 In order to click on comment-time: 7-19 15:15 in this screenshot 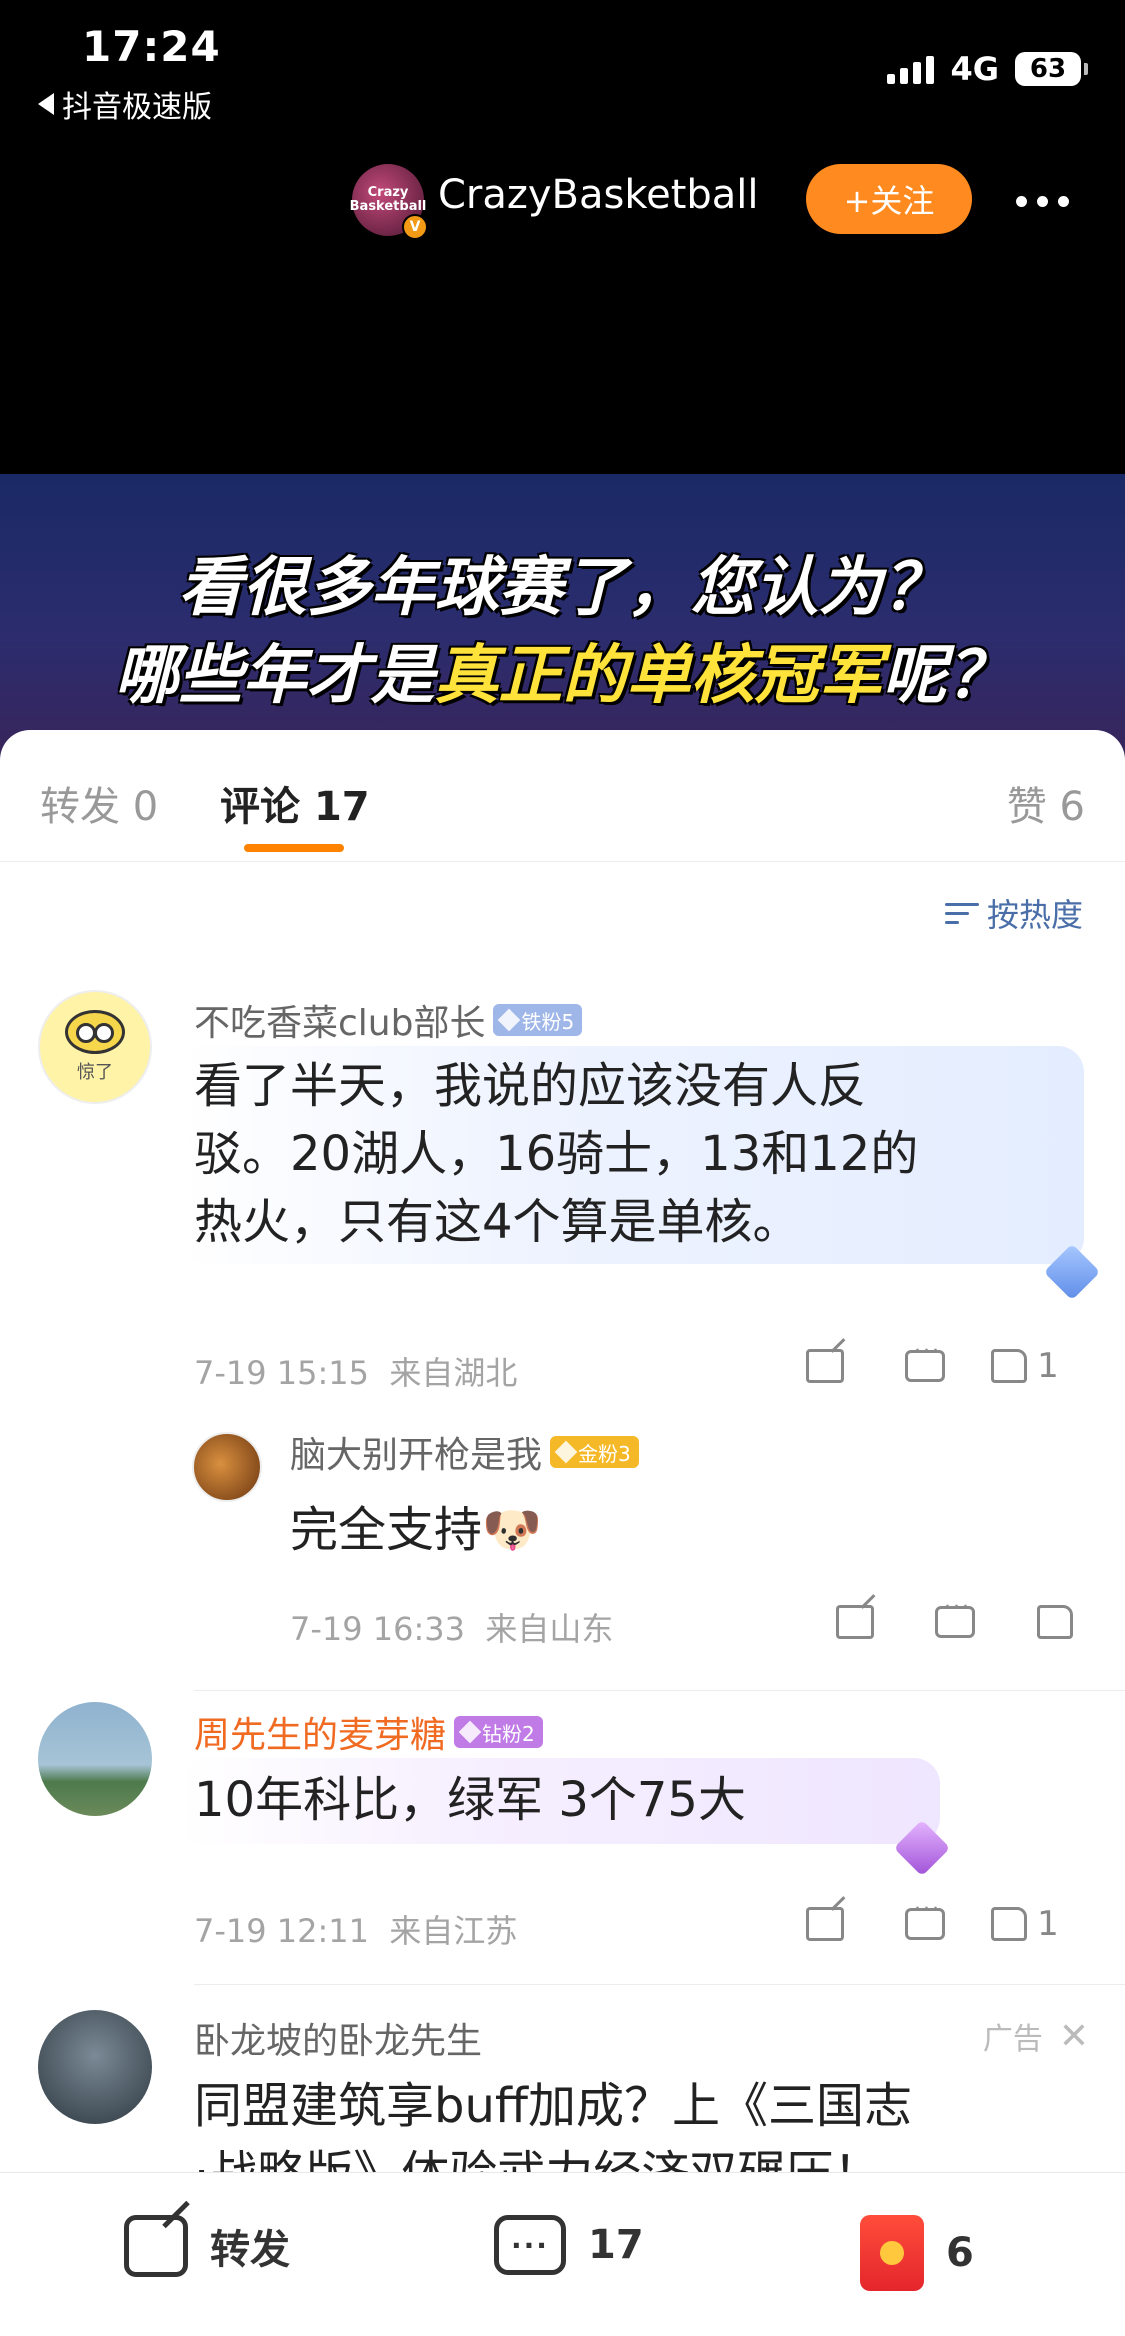, I will do `click(282, 1373)`.